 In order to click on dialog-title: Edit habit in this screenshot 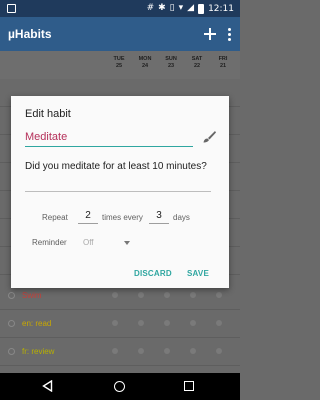, I will do `click(48, 114)`.